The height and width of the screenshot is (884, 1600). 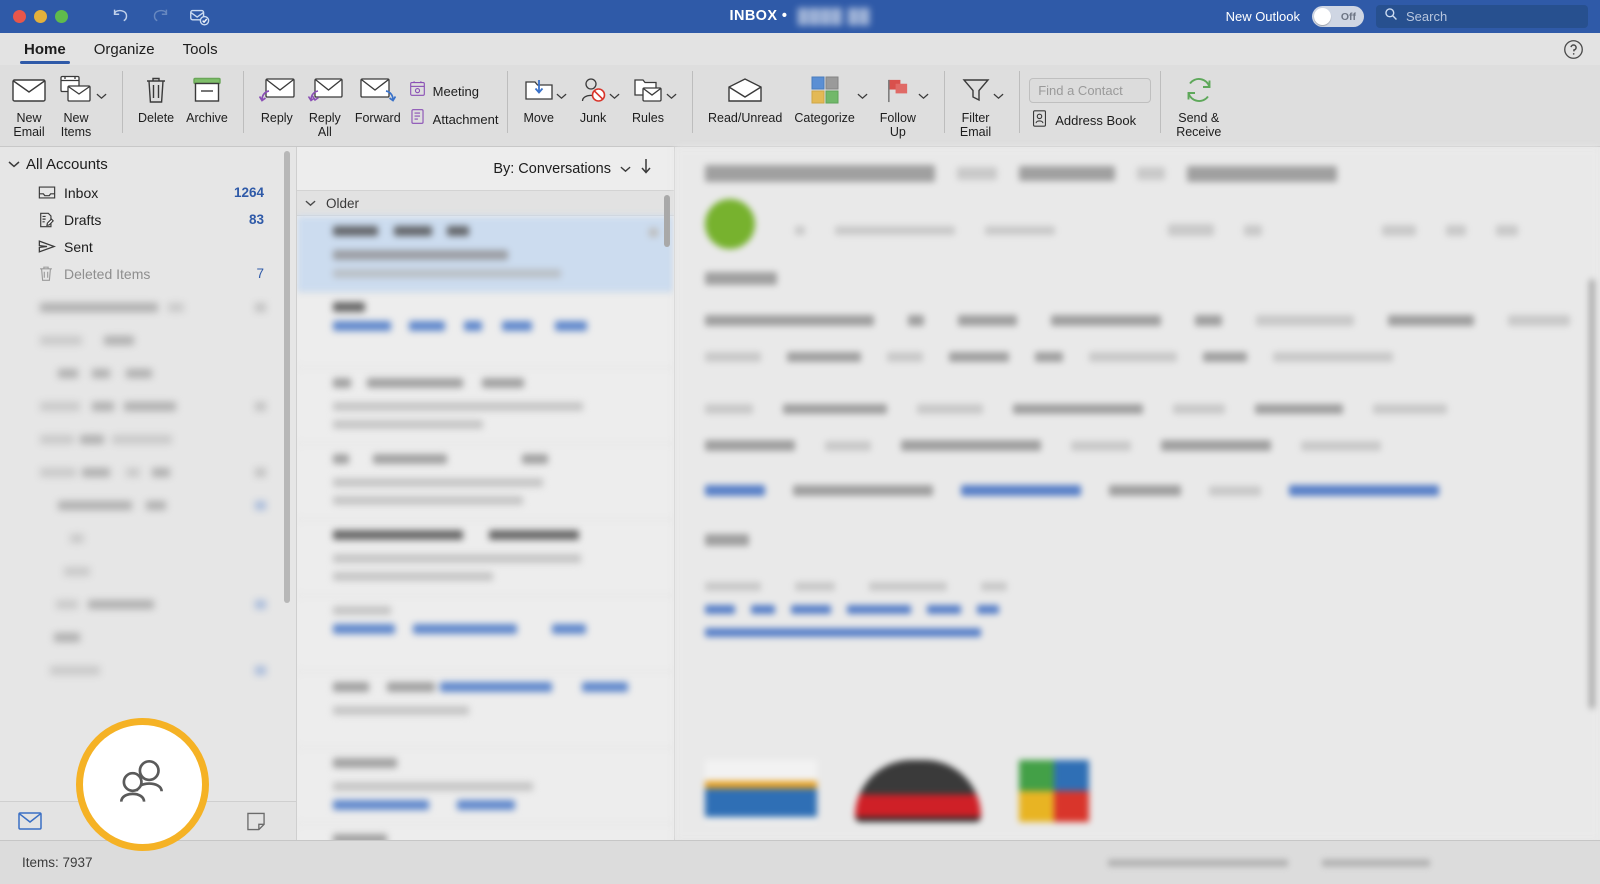 I want to click on message-list-scrollbar, so click(x=667, y=221).